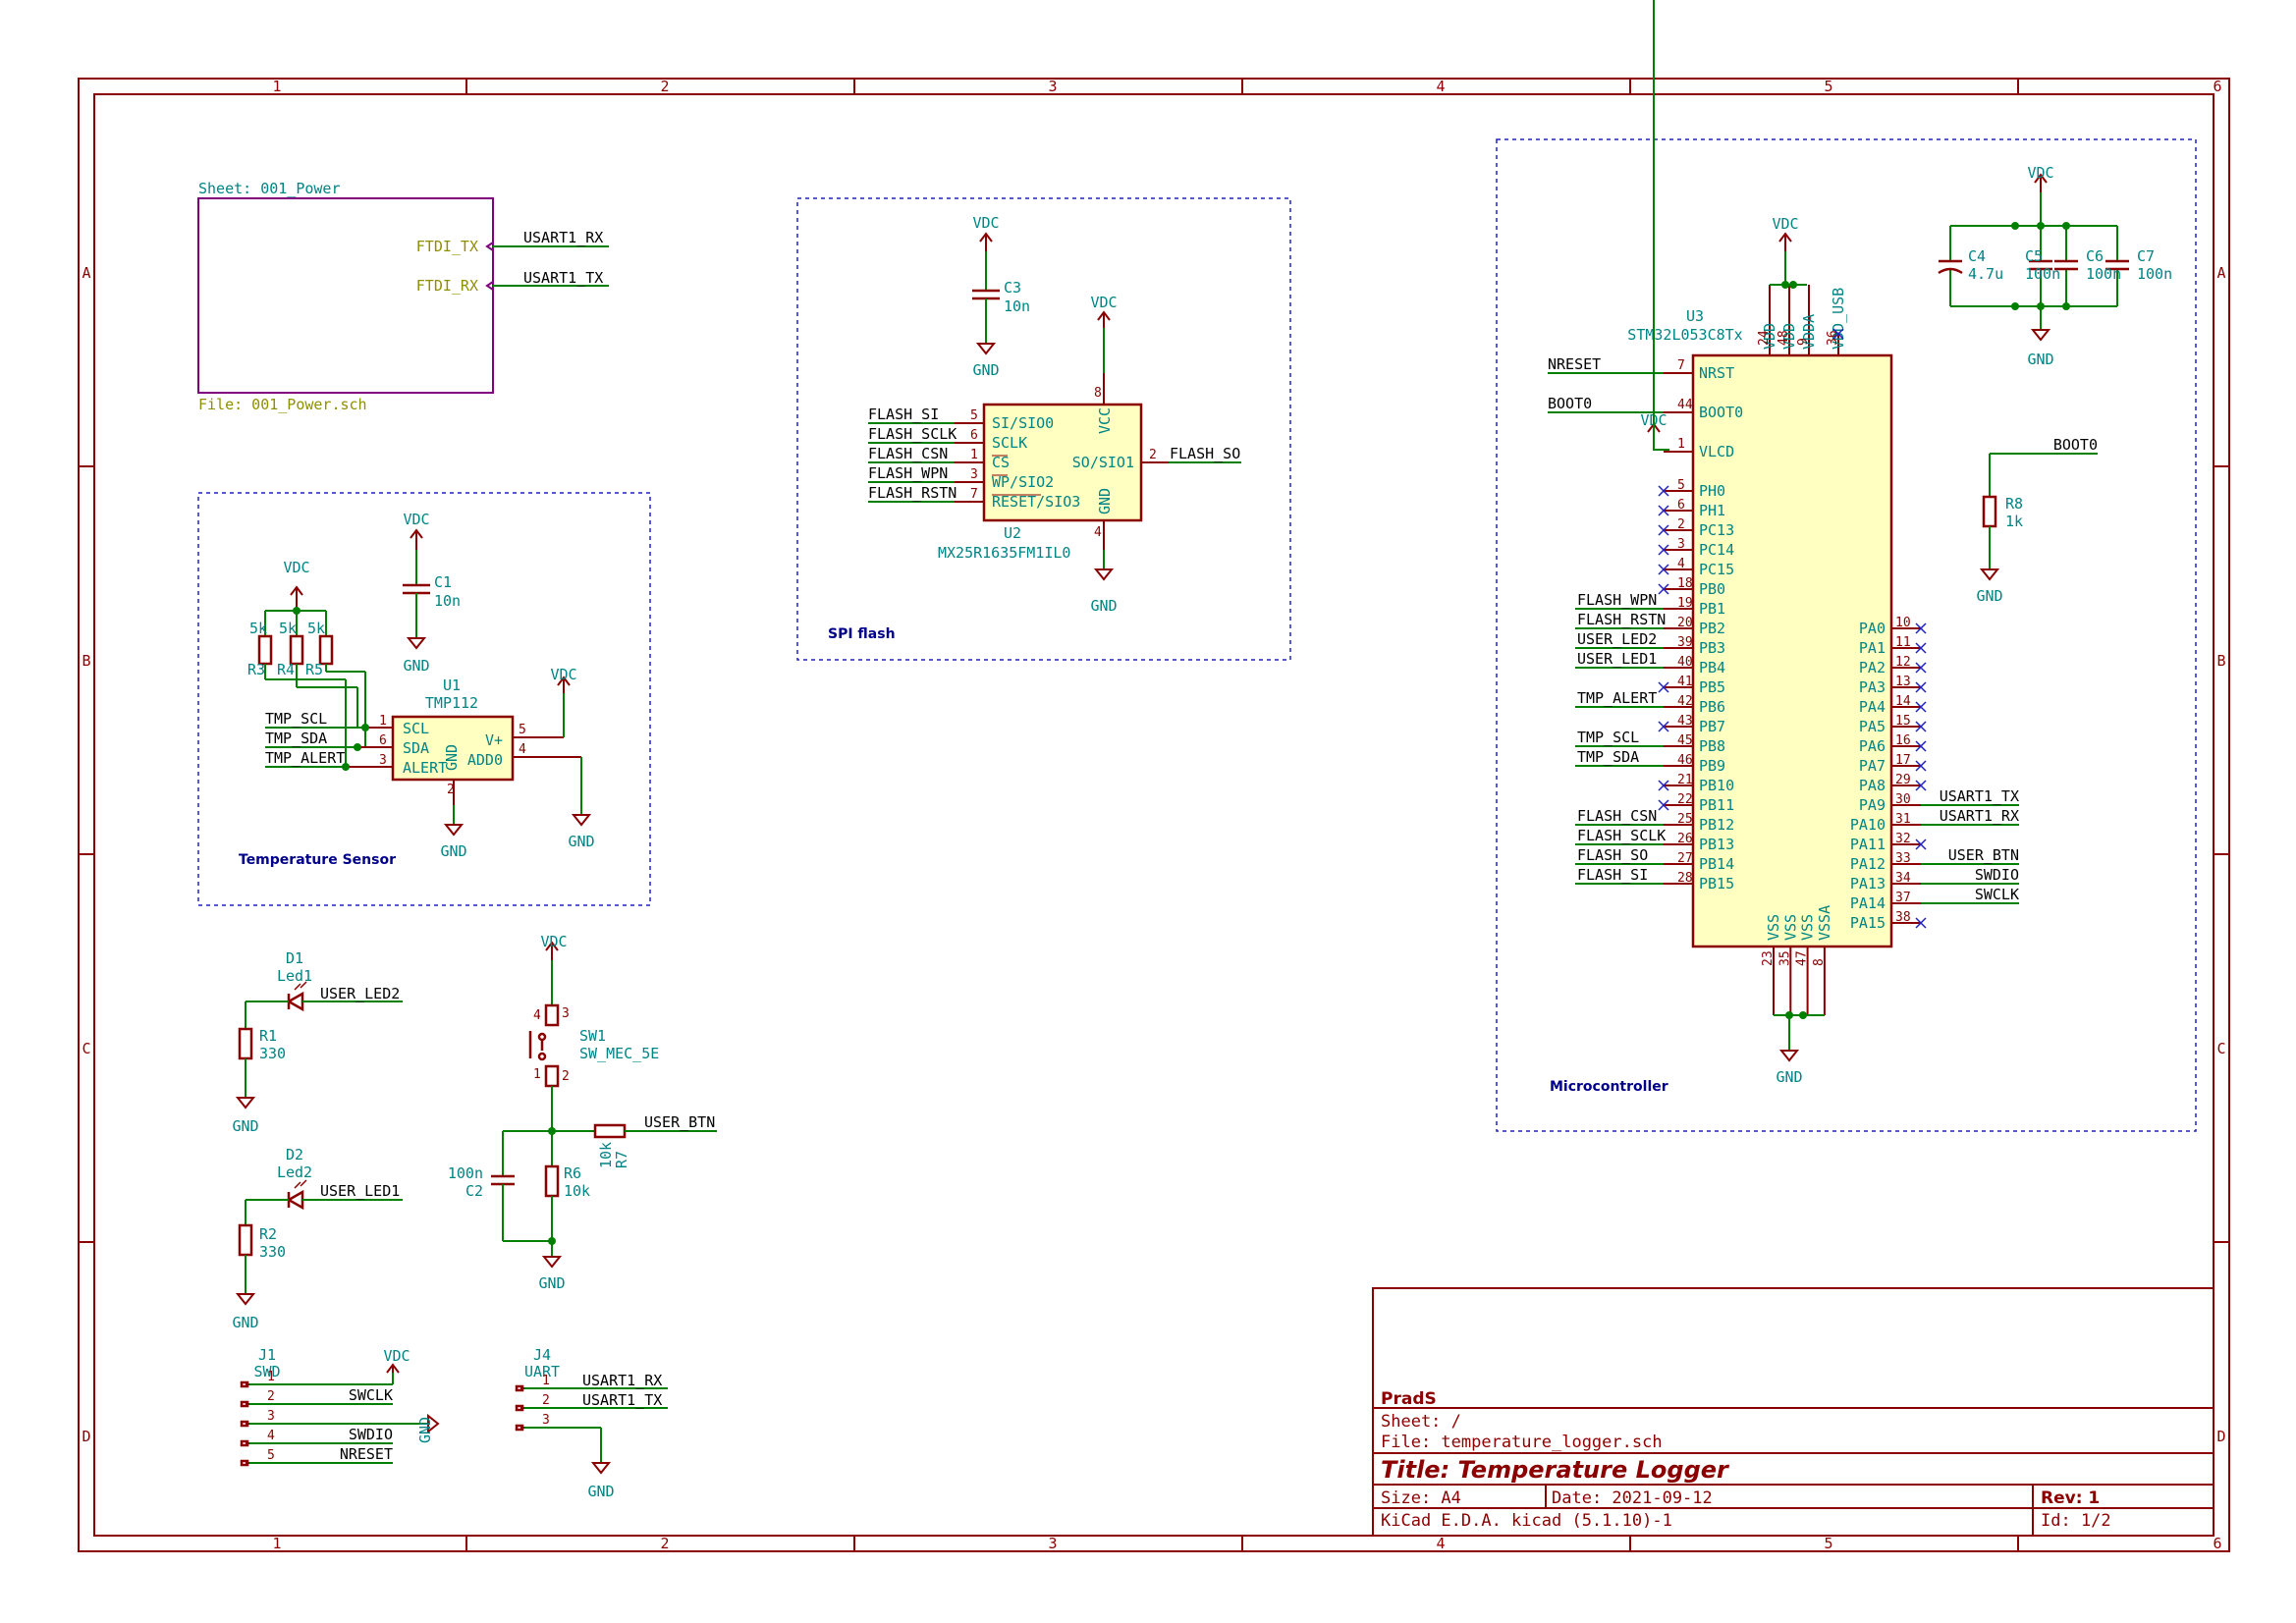 The height and width of the screenshot is (1623, 2296). Describe the element at coordinates (86, 1048) in the screenshot. I see `grid-row-c: C` at that location.